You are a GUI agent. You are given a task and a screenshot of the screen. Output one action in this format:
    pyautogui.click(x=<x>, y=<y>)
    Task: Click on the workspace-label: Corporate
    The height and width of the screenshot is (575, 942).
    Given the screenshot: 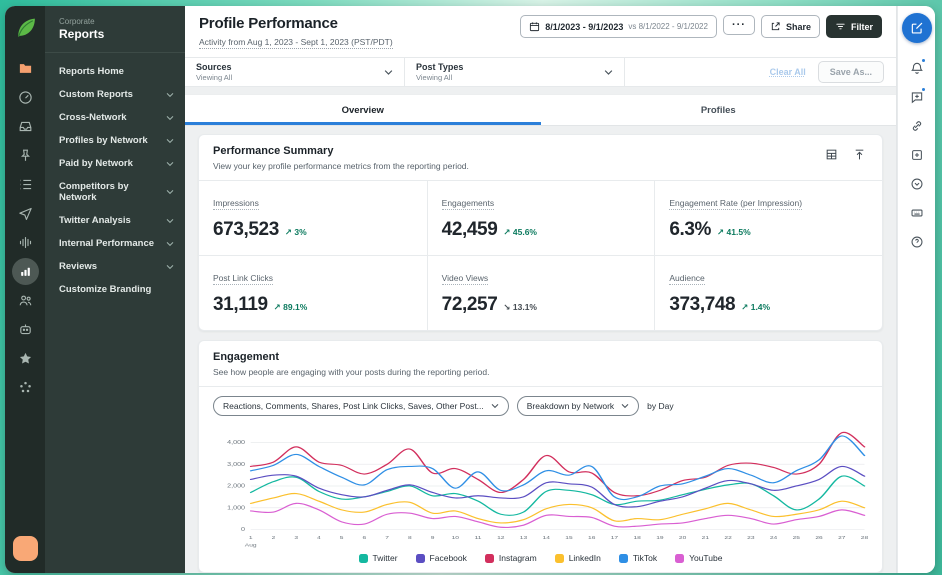 What is the action you would take?
    pyautogui.click(x=77, y=21)
    